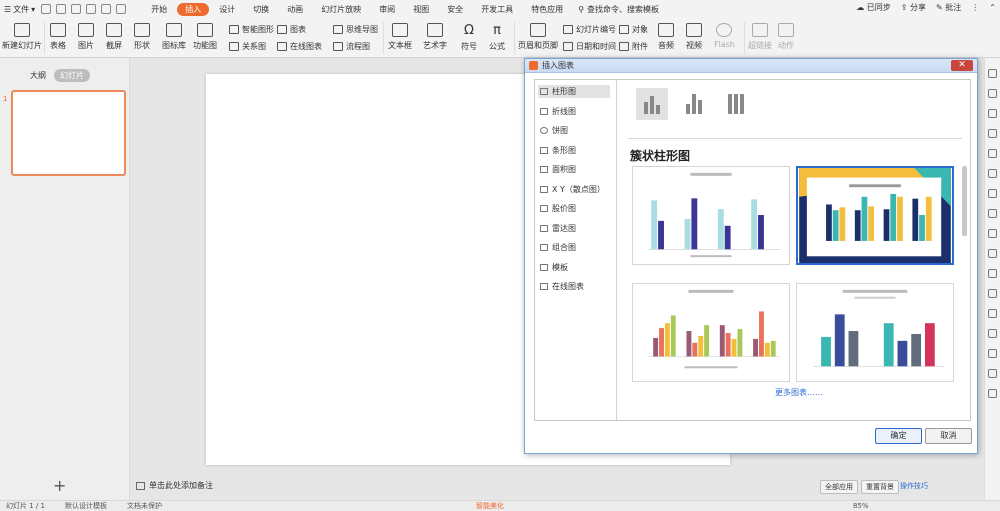 Image resolution: width=1000 pixels, height=511 pixels. Describe the element at coordinates (91, 9) in the screenshot. I see `print-preview-icon` at that location.